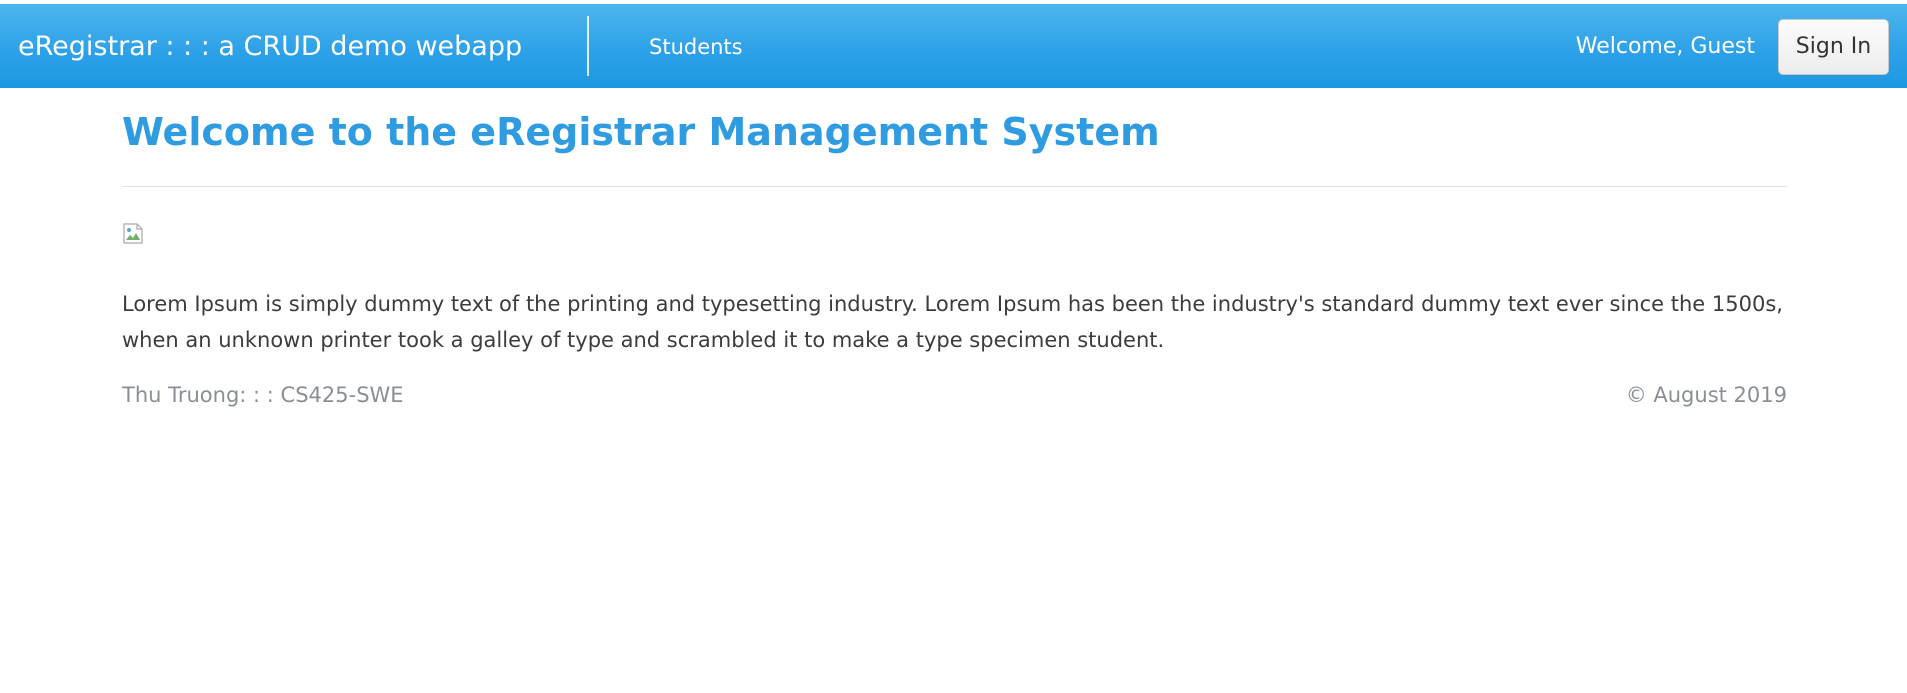  I want to click on nav-link-students: Students, so click(696, 46).